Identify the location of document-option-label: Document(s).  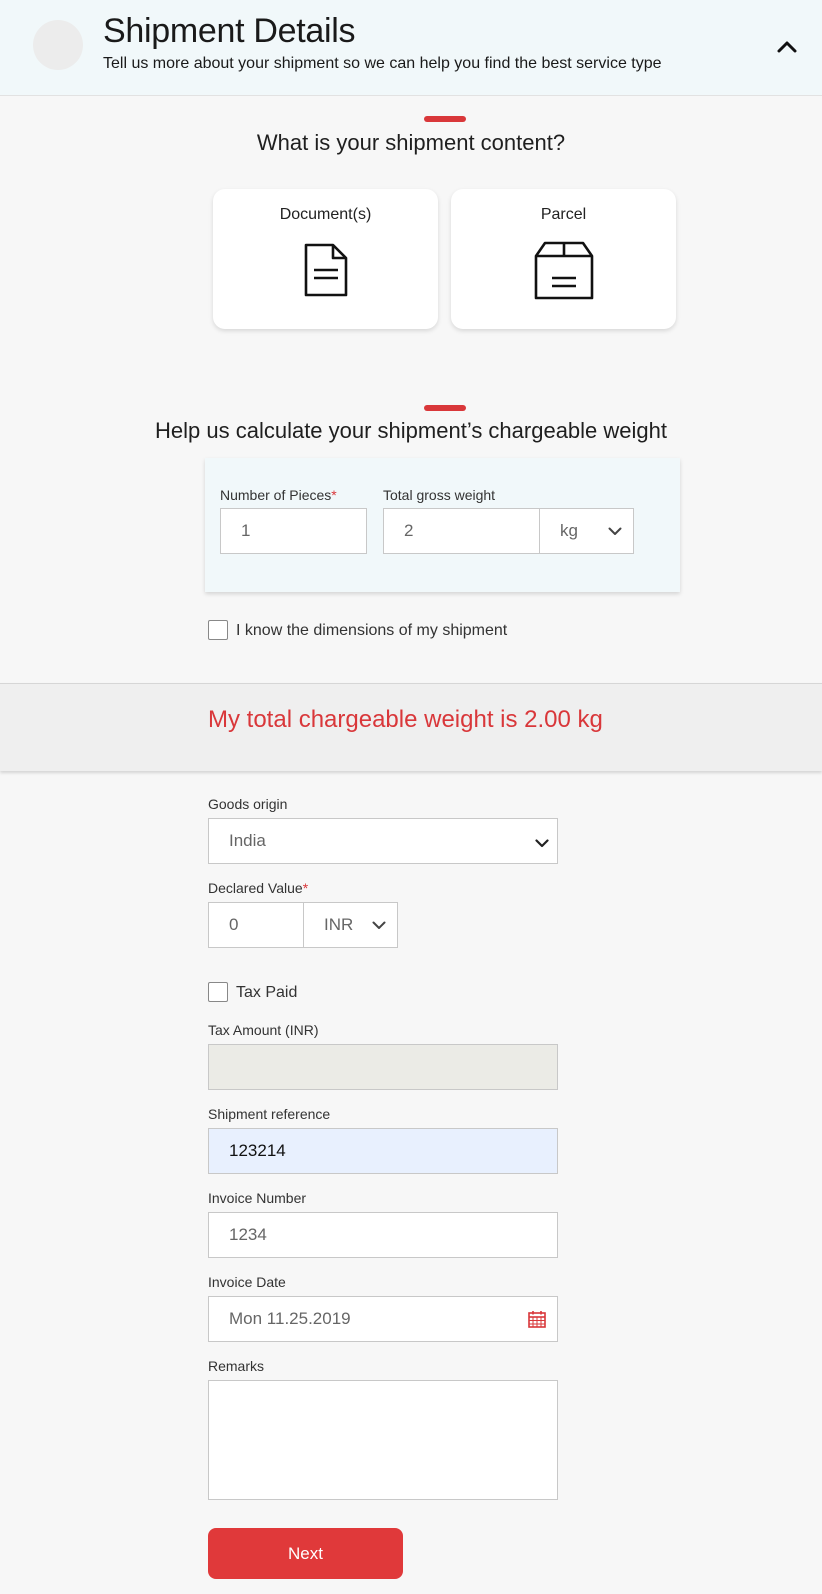
(325, 214).